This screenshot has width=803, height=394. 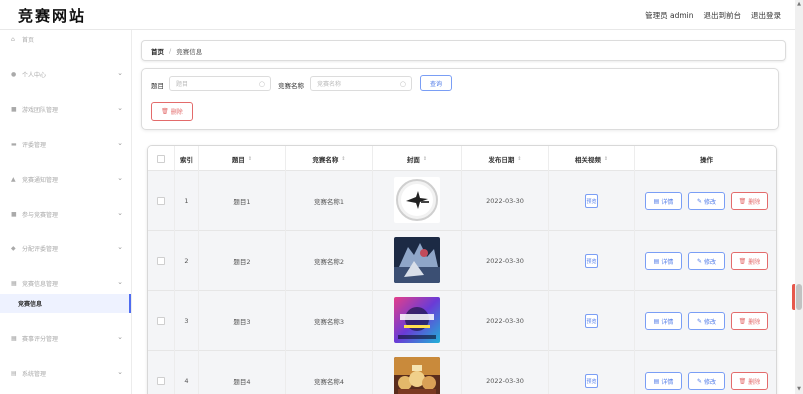 What do you see at coordinates (172, 111) in the screenshot?
I see `batch-delete-button: 🗑 删除` at bounding box center [172, 111].